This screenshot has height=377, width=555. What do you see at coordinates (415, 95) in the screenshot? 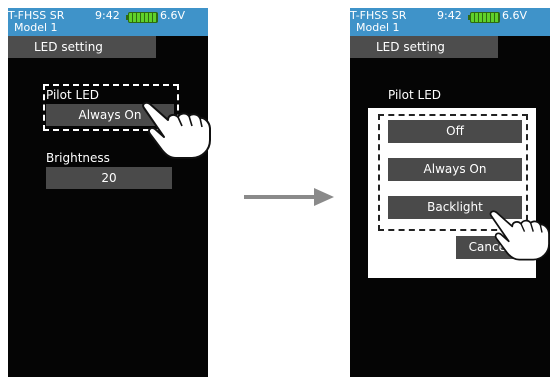
I see `pilot-led-label: Pilot LED` at bounding box center [415, 95].